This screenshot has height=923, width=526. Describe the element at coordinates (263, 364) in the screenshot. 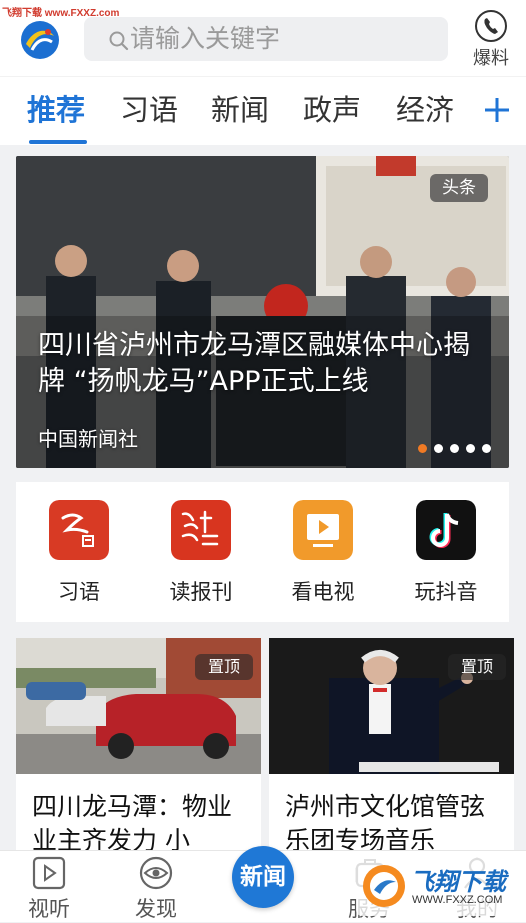

I see `hero-title: 四川省泸州市龙马潭区融媒体中心揭牌 “扬帆龙马”APP正式上线` at that location.